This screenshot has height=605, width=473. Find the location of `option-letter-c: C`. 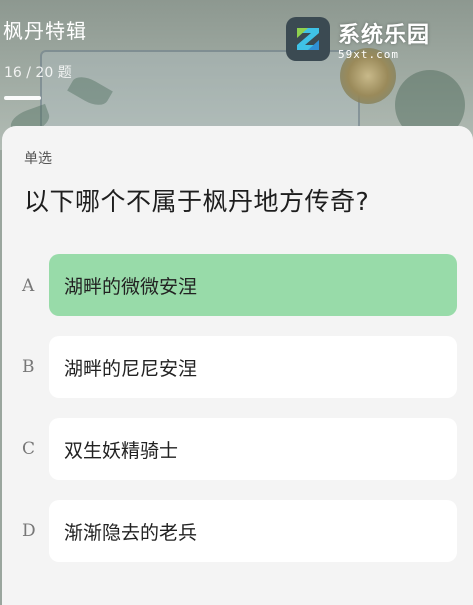

option-letter-c: C is located at coordinates (29, 449).